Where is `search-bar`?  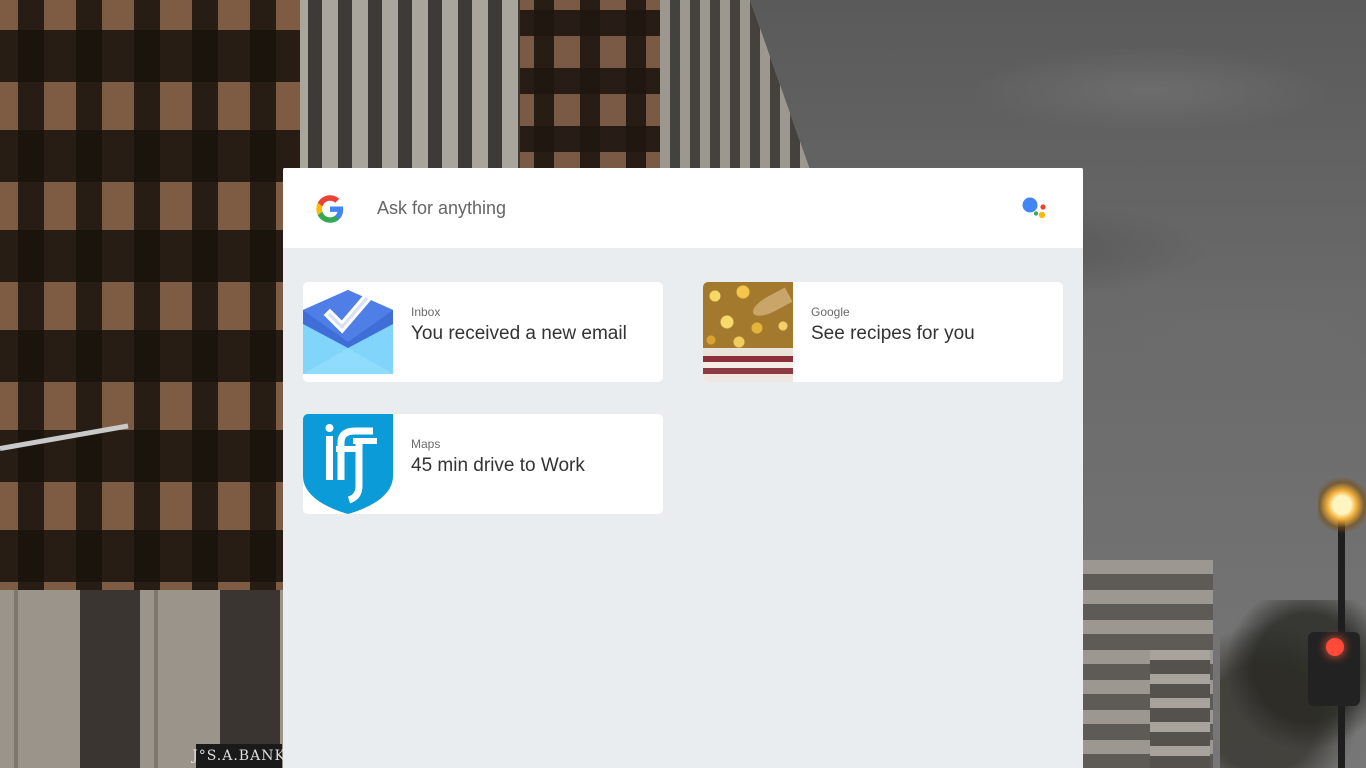
search-bar is located at coordinates (683, 208).